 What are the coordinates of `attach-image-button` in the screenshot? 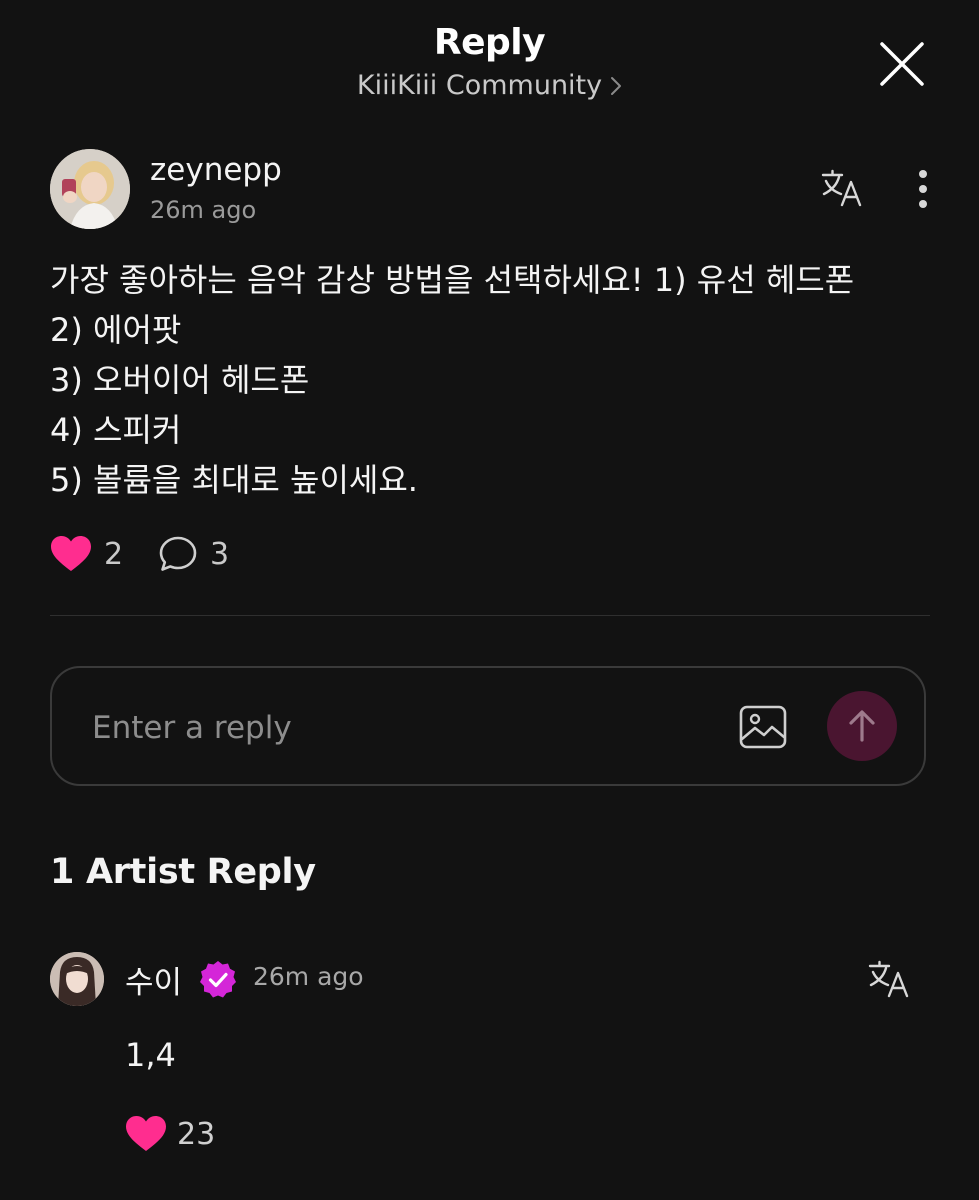 It's located at (763, 727).